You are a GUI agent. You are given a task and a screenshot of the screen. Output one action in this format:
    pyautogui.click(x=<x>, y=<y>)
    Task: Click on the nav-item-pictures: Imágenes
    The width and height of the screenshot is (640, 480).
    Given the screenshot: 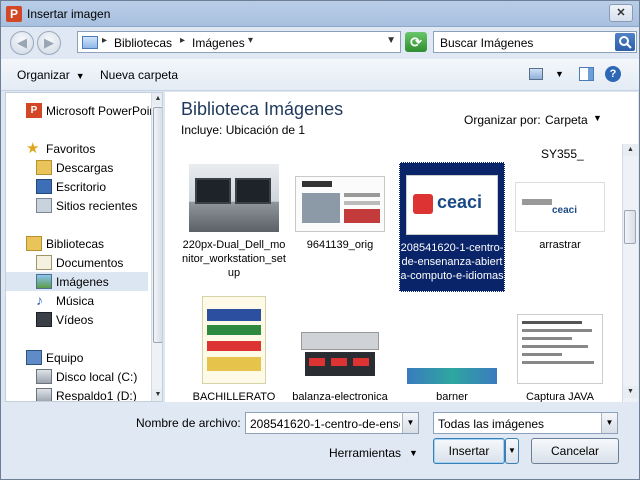 What is the action you would take?
    pyautogui.click(x=77, y=281)
    